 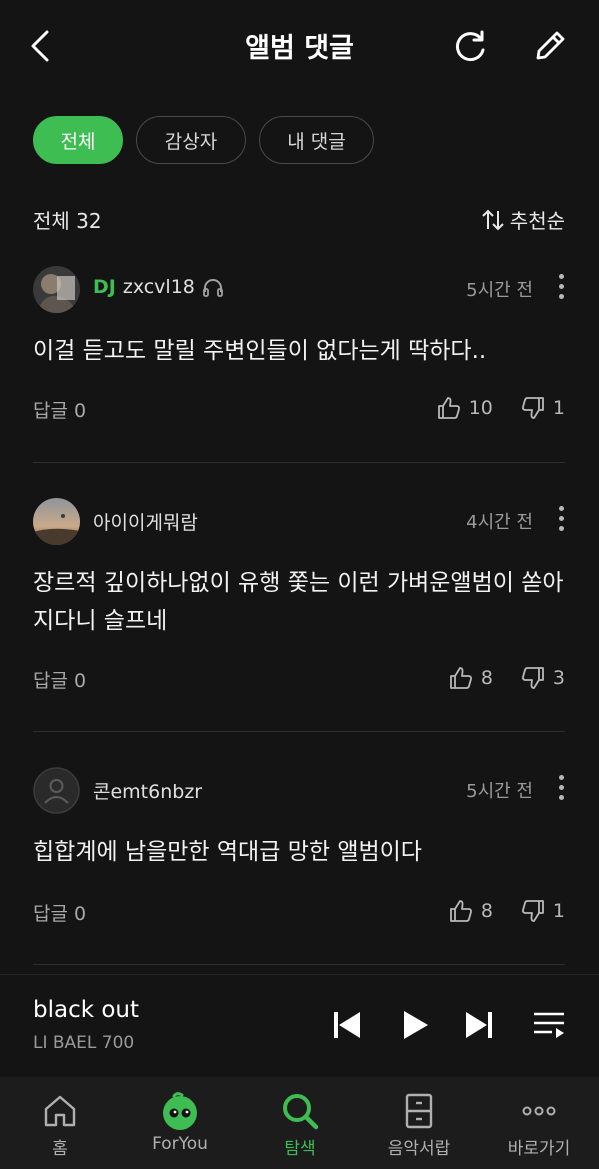 I want to click on home-icon, so click(x=60, y=1111).